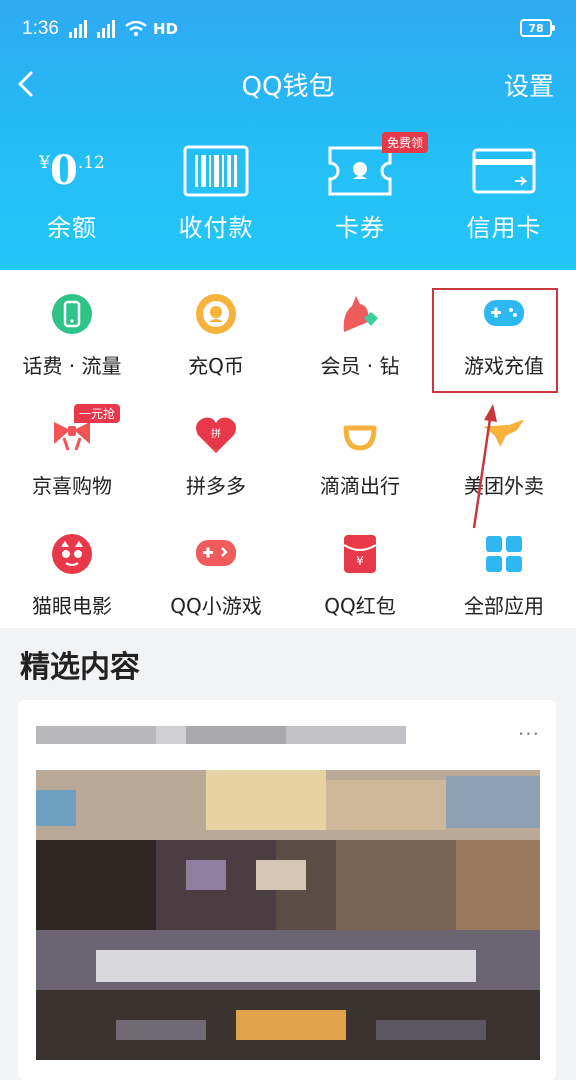 Image resolution: width=576 pixels, height=1080 pixels. I want to click on grid-item-meituan: 美团外卖, so click(504, 450).